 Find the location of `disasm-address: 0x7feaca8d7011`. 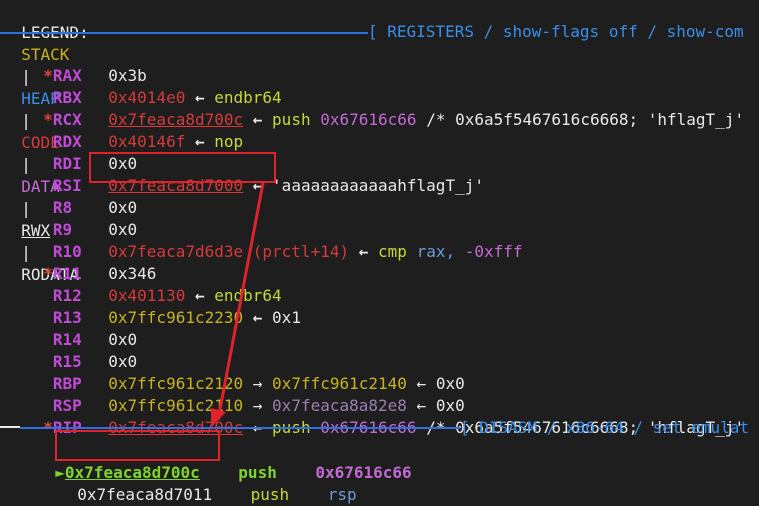

disasm-address: 0x7feaca8d7011 is located at coordinates (144, 494).